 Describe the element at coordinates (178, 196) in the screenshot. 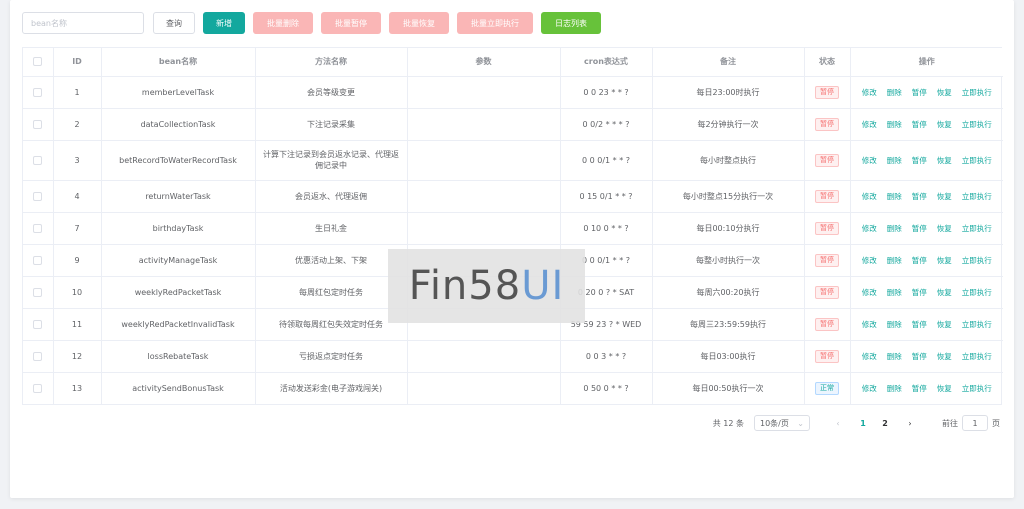

I see `cell-bean-name: returnWaterTask` at that location.